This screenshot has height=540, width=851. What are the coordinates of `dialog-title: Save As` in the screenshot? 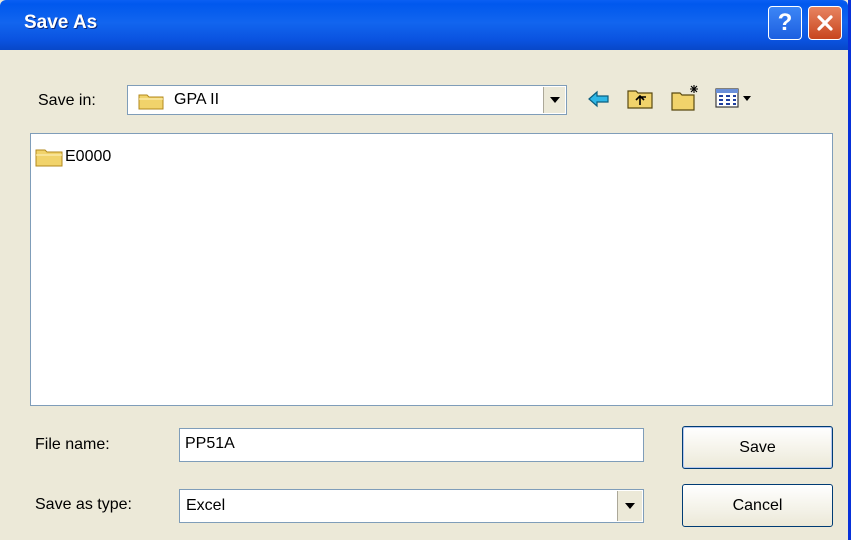 It's located at (61, 22).